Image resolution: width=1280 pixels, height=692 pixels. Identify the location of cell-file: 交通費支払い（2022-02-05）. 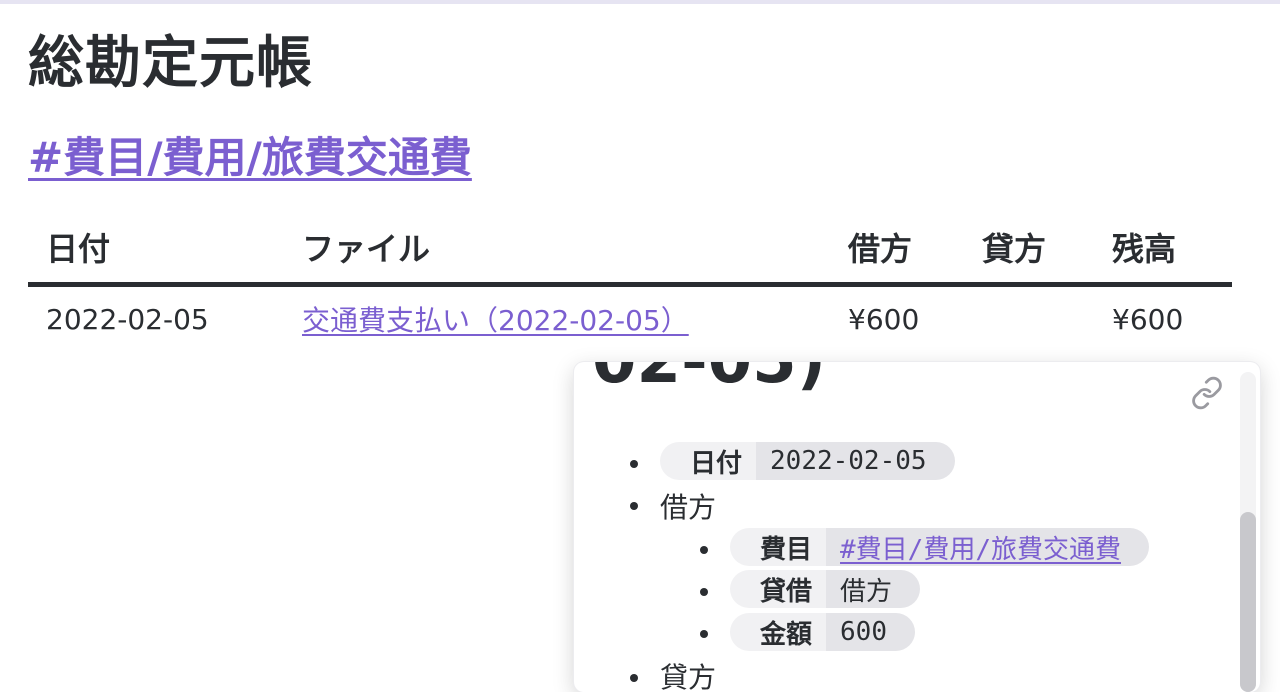
(557, 318).